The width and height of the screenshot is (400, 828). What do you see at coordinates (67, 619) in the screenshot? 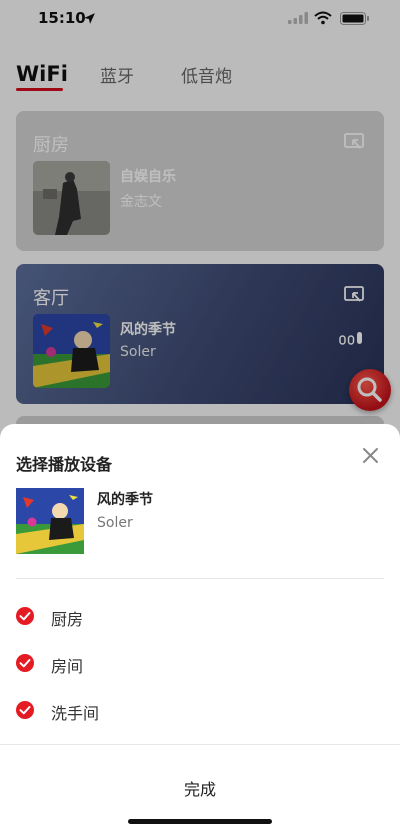
I see `device-label: 厨房` at bounding box center [67, 619].